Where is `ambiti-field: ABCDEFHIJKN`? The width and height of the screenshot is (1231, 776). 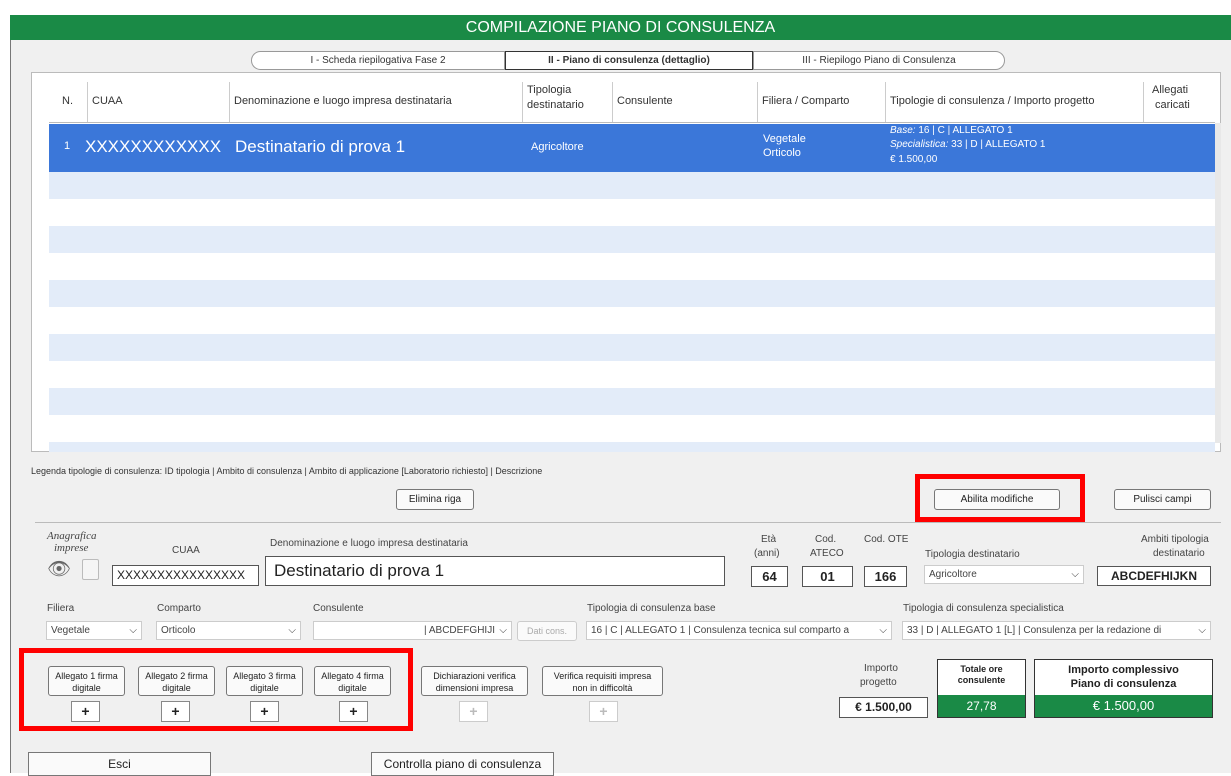 ambiti-field: ABCDEFHIJKN is located at coordinates (1154, 576).